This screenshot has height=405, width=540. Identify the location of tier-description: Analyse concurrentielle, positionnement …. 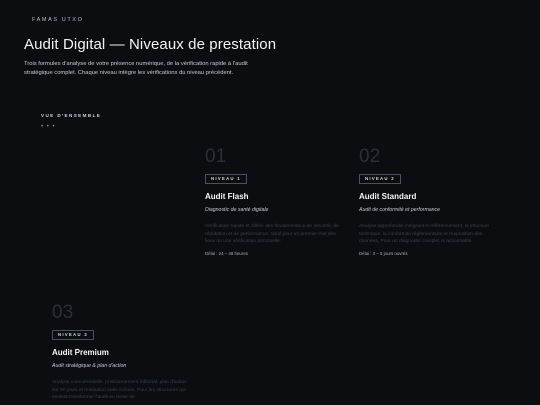
(119, 390).